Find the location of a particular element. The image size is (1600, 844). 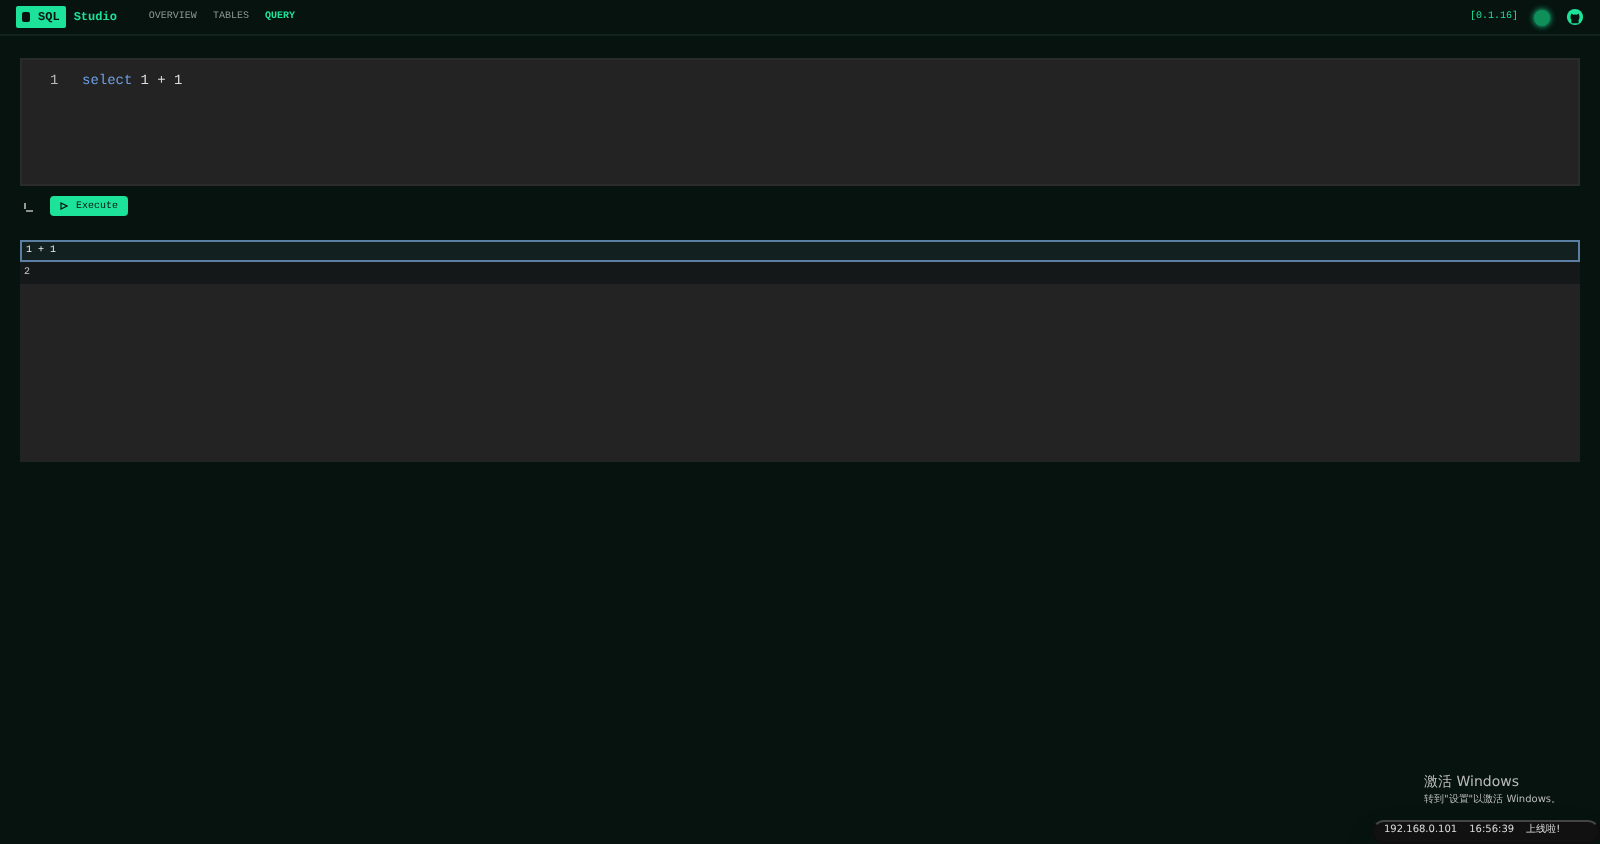

github-icon is located at coordinates (1575, 17).